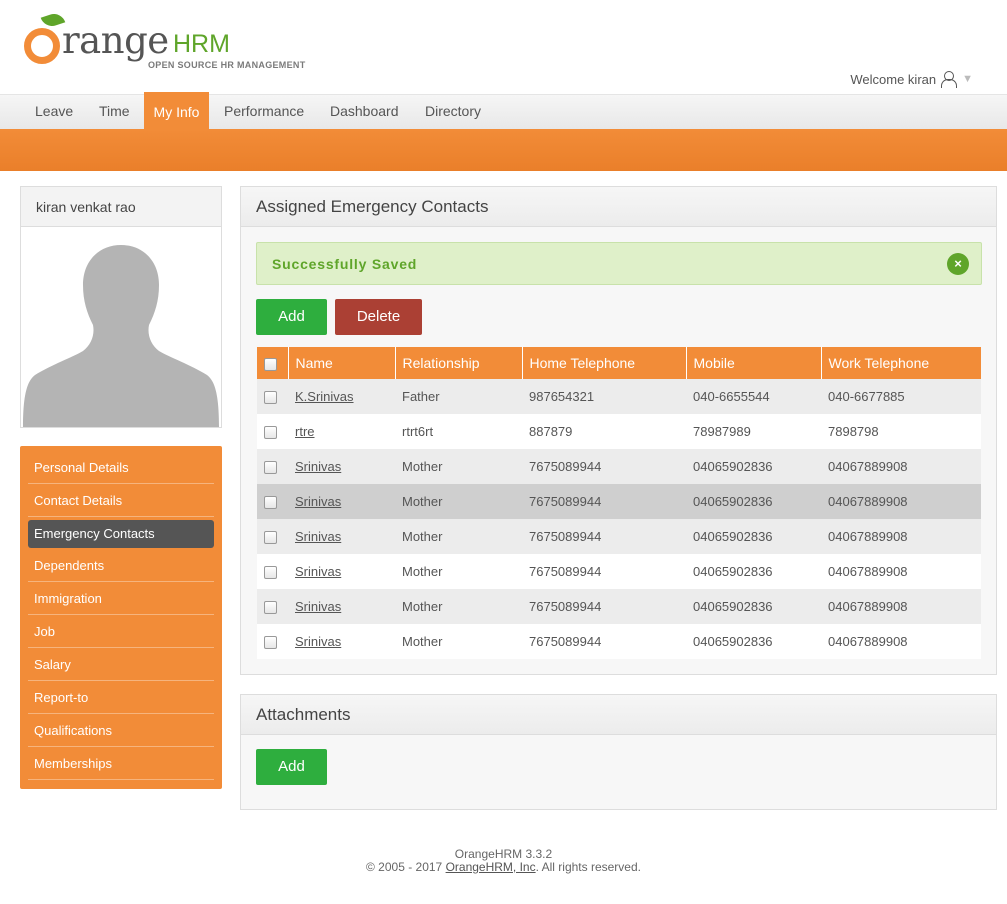 The image size is (1007, 904). Describe the element at coordinates (115, 40) in the screenshot. I see `logo-word: range` at that location.